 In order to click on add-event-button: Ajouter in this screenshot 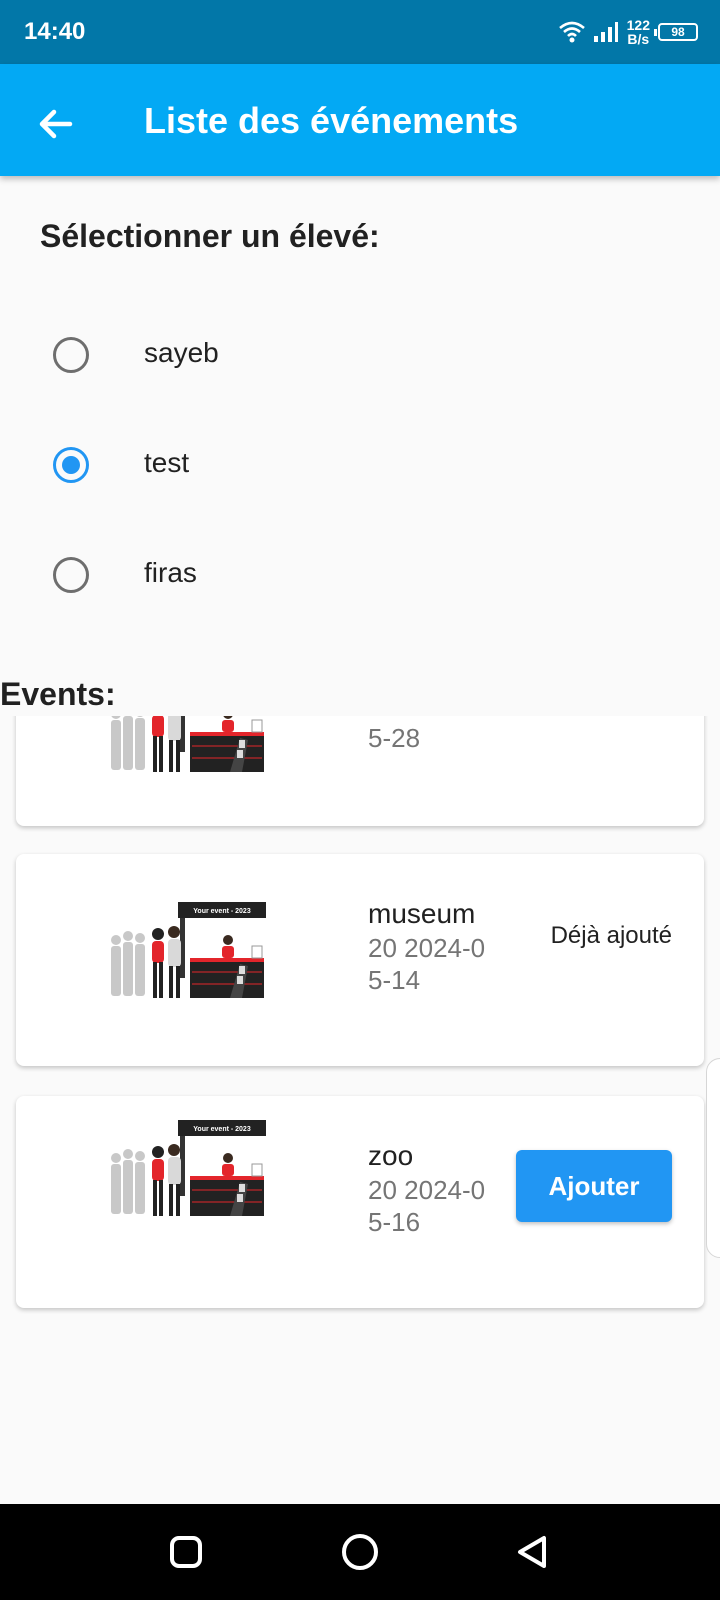, I will do `click(594, 1186)`.